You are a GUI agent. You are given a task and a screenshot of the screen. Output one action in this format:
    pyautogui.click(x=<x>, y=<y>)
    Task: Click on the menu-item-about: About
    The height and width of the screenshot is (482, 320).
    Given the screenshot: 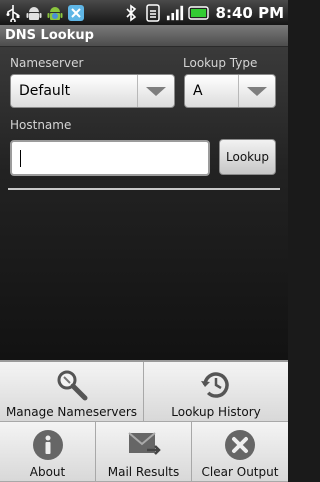 What is the action you would take?
    pyautogui.click(x=48, y=452)
    